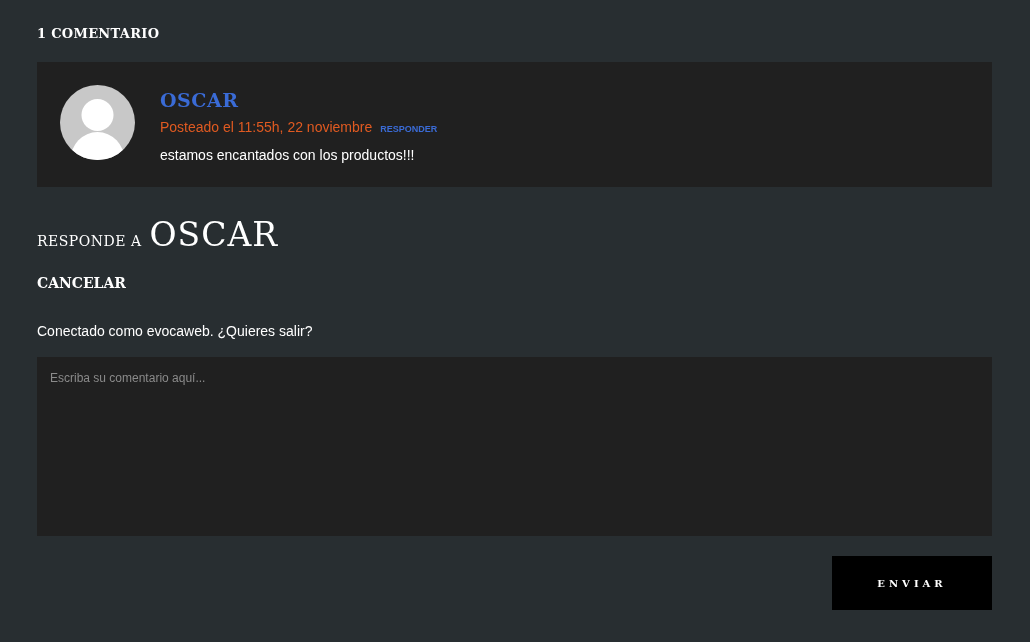  Describe the element at coordinates (214, 234) in the screenshot. I see `reply-title-name: OSCAR` at that location.